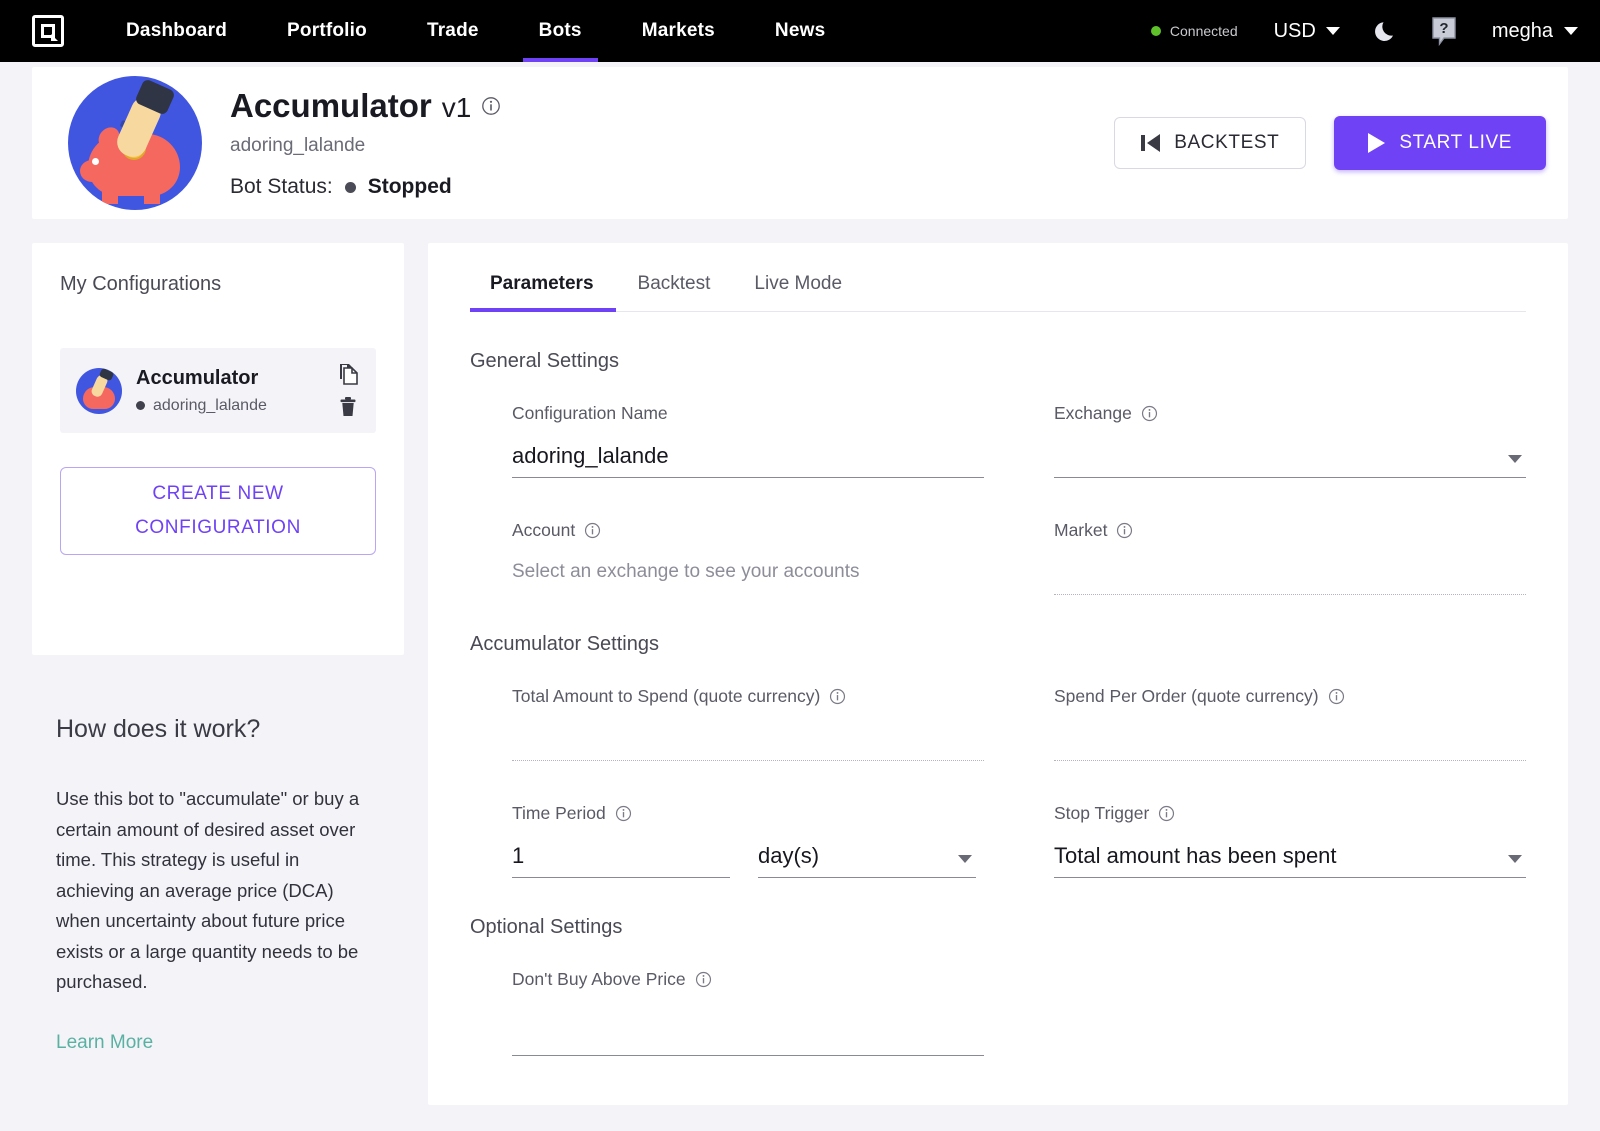 The height and width of the screenshot is (1131, 1600). Describe the element at coordinates (599, 979) in the screenshot. I see `label-text: Don't Buy Above Price` at that location.